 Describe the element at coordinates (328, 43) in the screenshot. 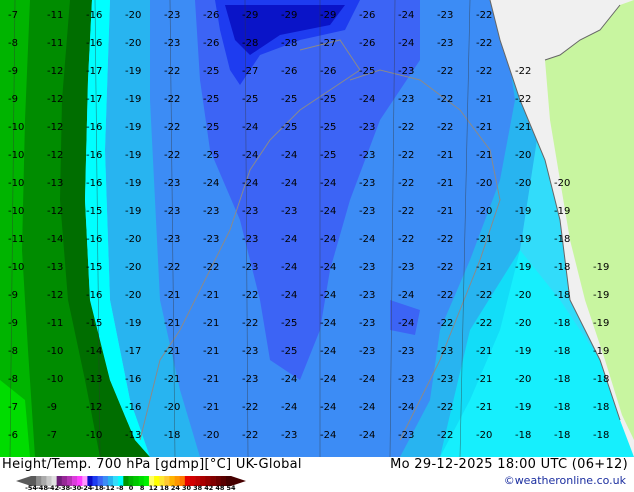

I see `isotherm-label: -27` at that location.